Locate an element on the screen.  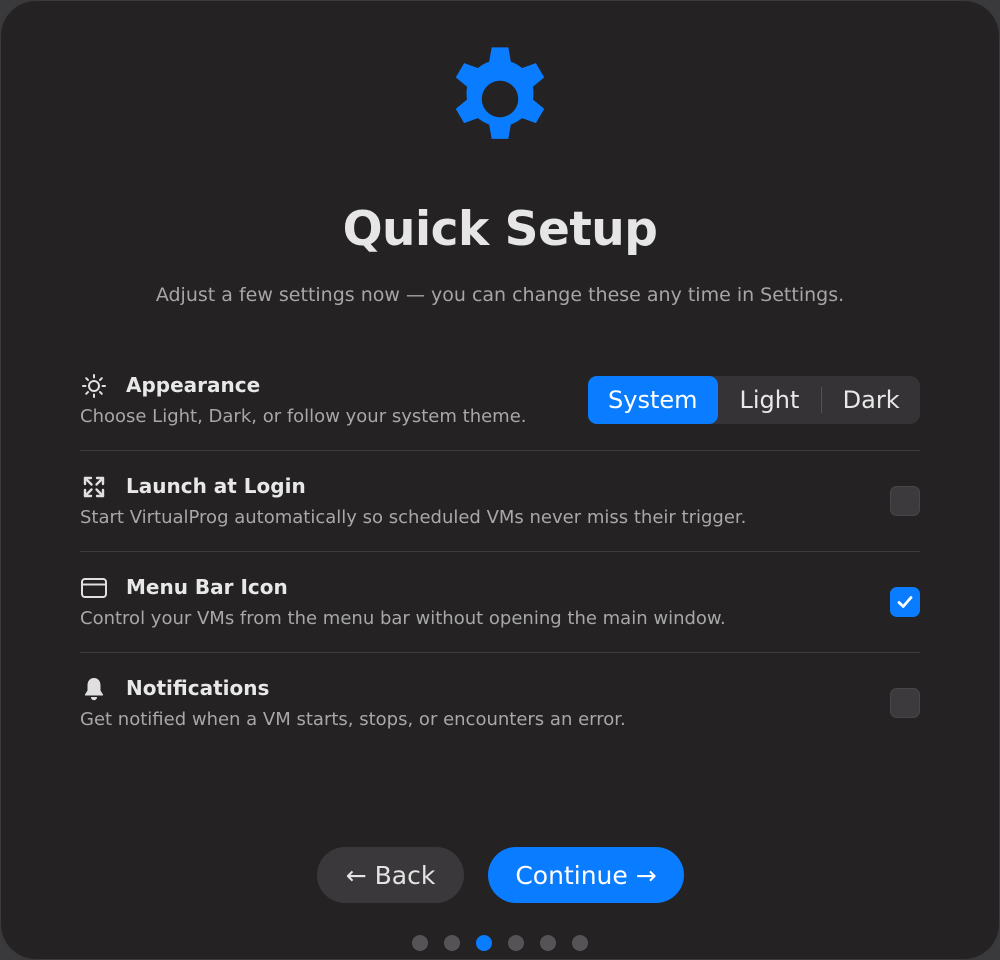
expand-arrows-icon is located at coordinates (94, 487).